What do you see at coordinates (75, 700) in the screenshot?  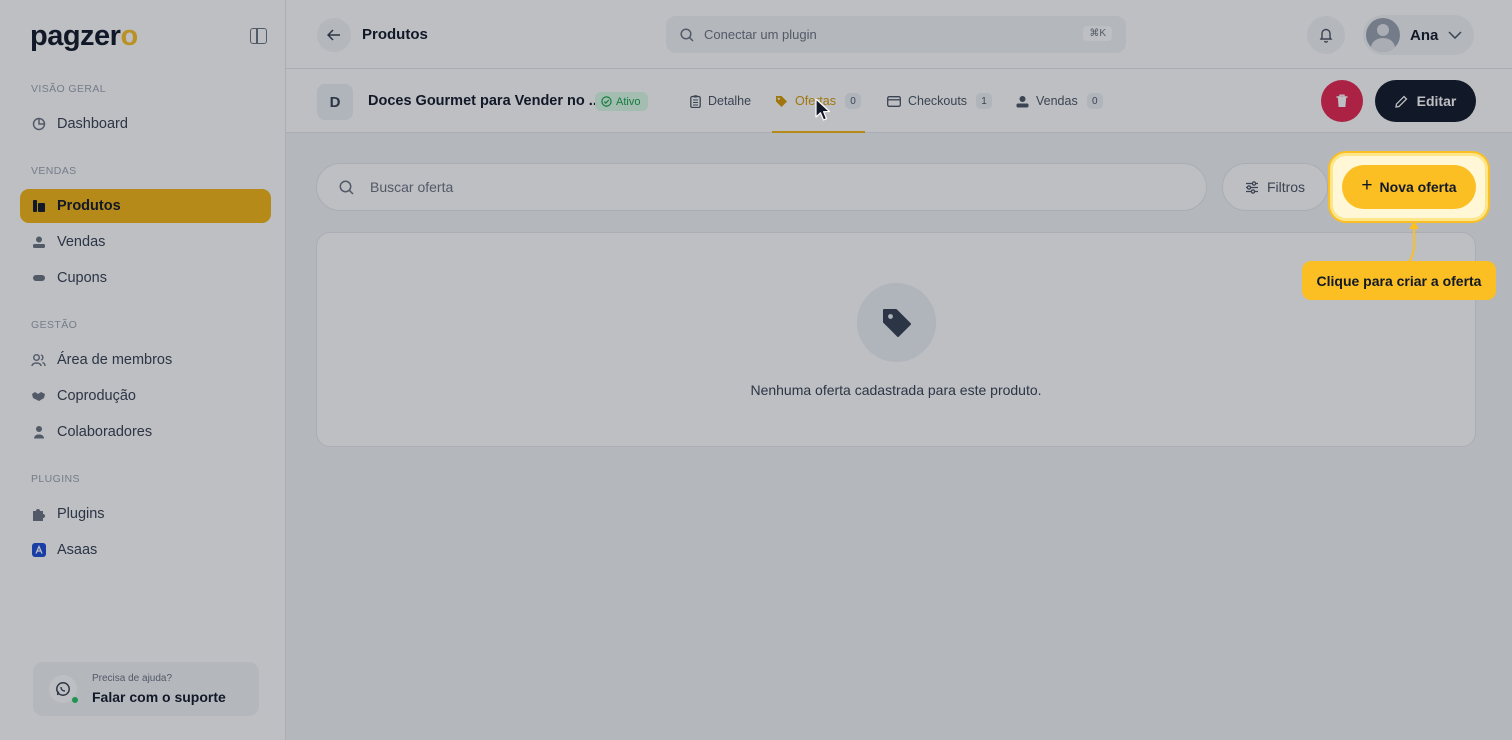 I see `online-status-dot` at bounding box center [75, 700].